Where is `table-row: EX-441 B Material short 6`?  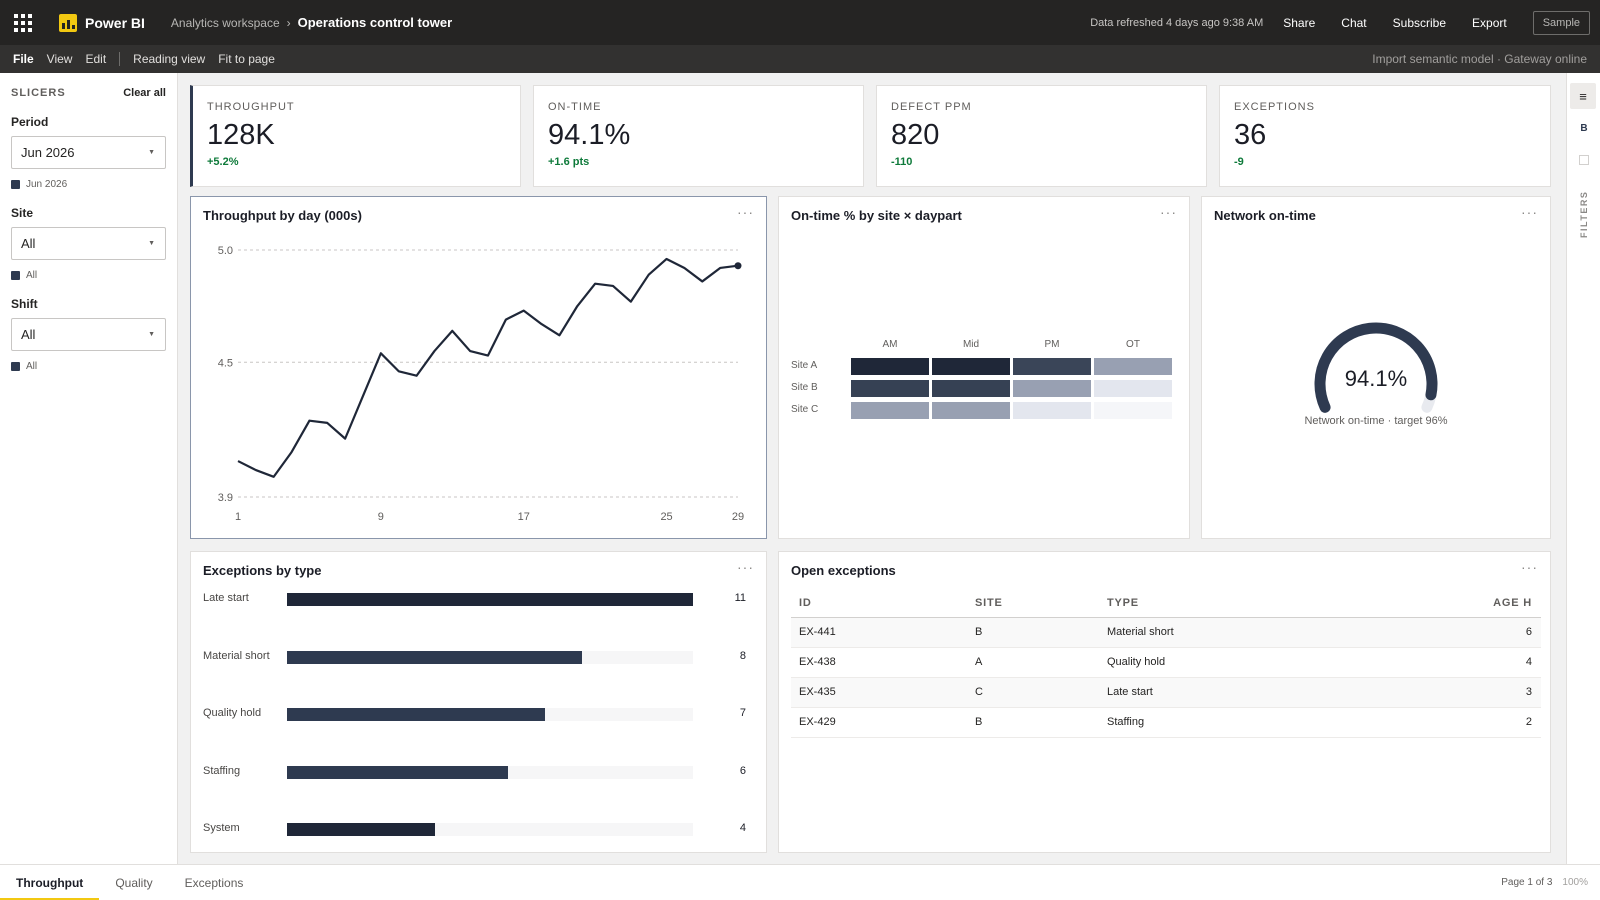 table-row: EX-441 B Material short 6 is located at coordinates (1166, 632).